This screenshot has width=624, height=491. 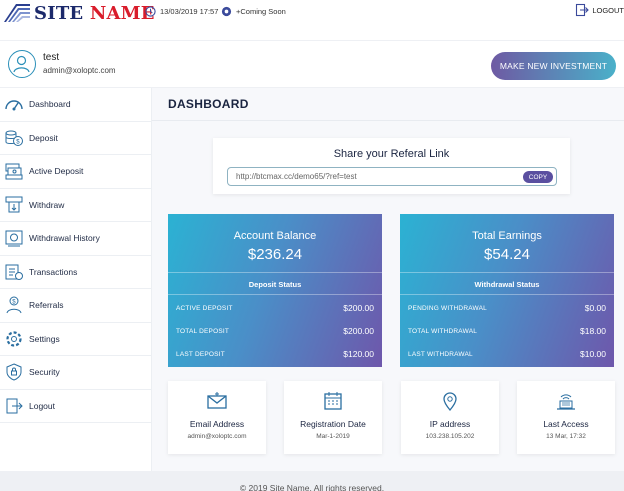 What do you see at coordinates (14, 104) in the screenshot?
I see `speedometer-icon` at bounding box center [14, 104].